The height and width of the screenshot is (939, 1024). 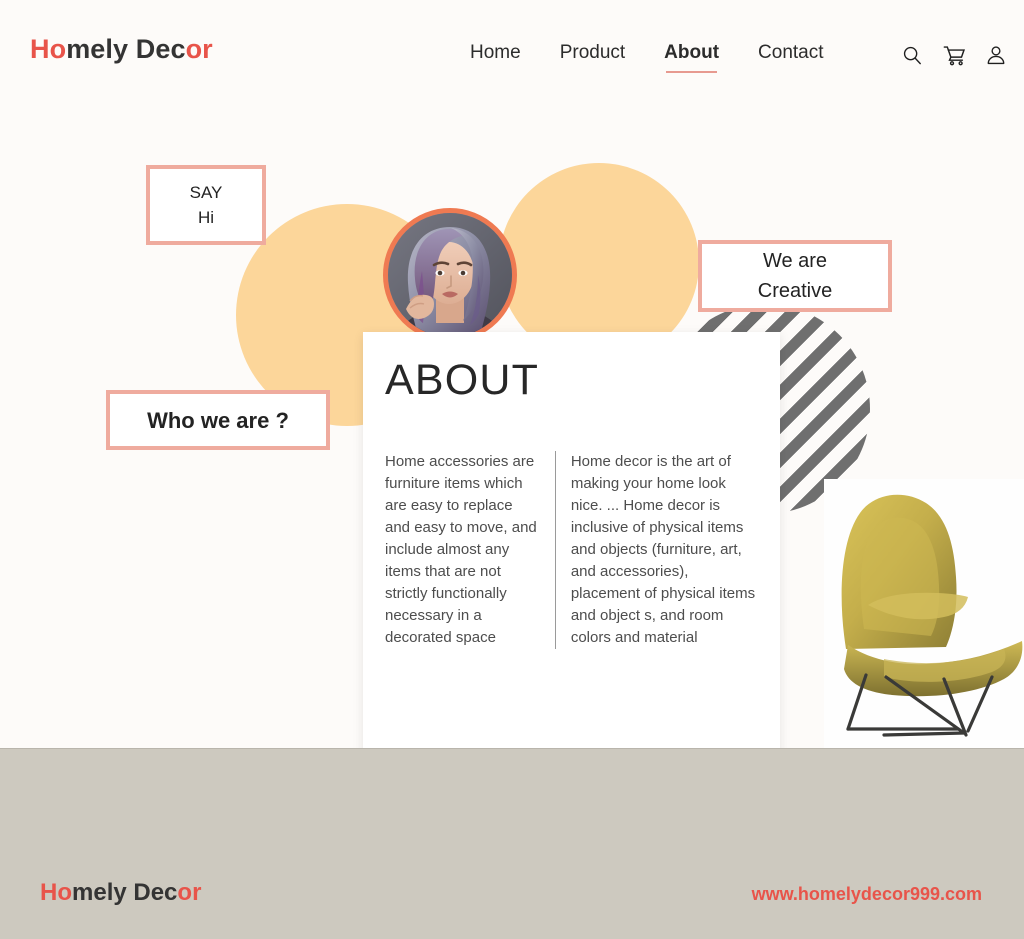 I want to click on header-icon-group, so click(x=954, y=55).